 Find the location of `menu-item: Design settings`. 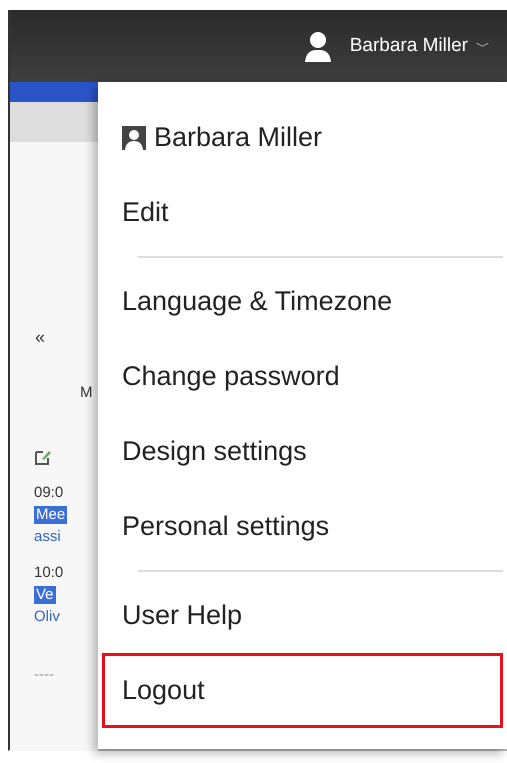

menu-item: Design settings is located at coordinates (302, 451).